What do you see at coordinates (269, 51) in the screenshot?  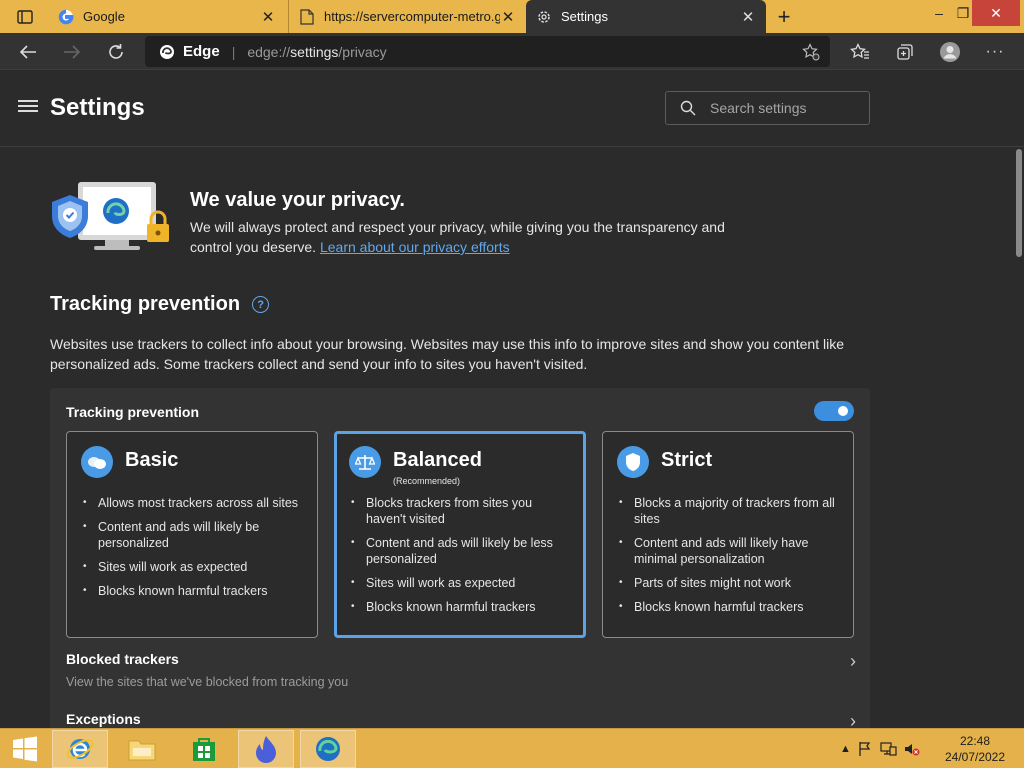 I see `url-prefix: edge://` at bounding box center [269, 51].